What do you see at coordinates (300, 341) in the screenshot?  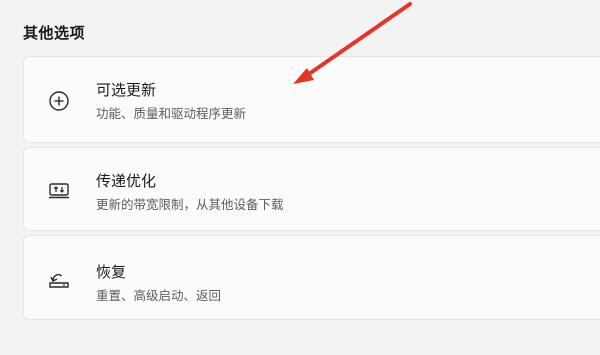 I see `bottom-area` at bounding box center [300, 341].